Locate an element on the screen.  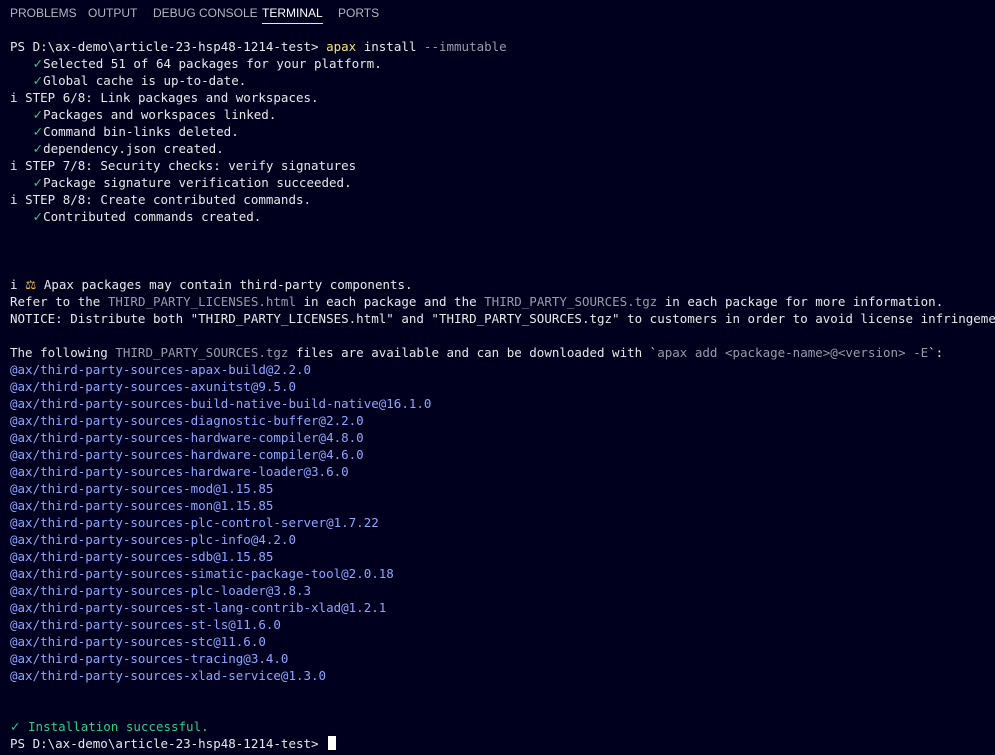
step-text: Contributed commands created. is located at coordinates (152, 216).